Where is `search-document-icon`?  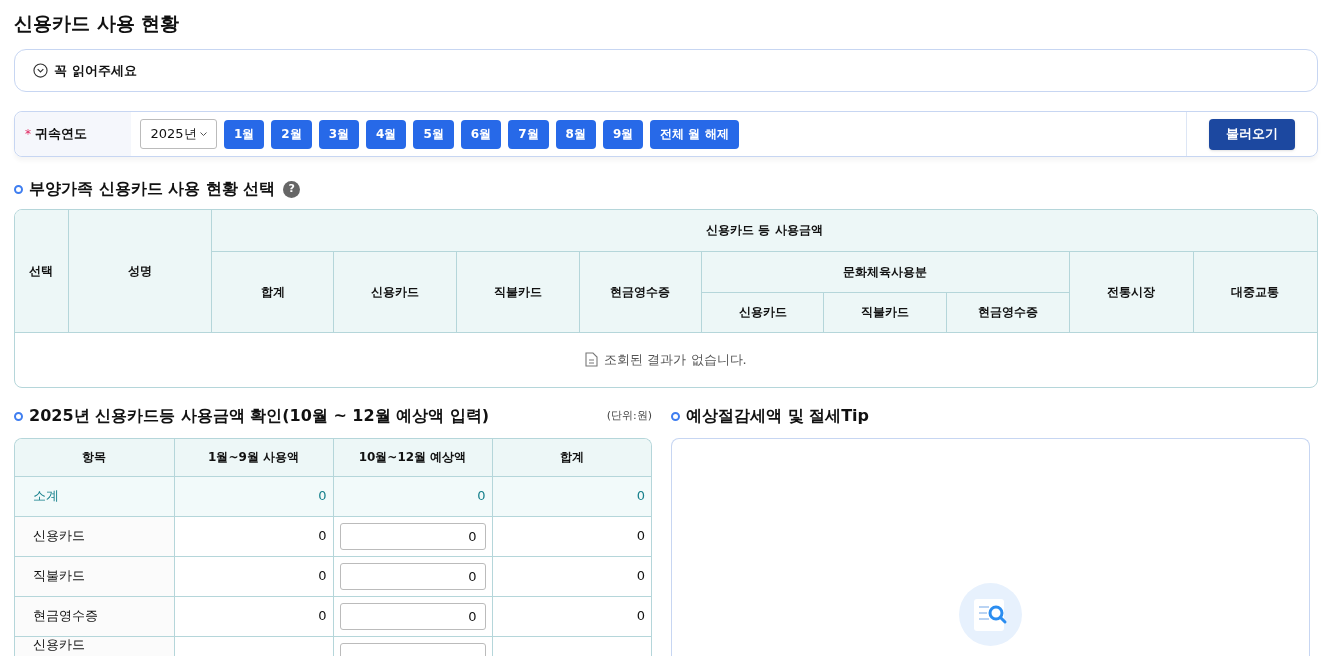
search-document-icon is located at coordinates (990, 614).